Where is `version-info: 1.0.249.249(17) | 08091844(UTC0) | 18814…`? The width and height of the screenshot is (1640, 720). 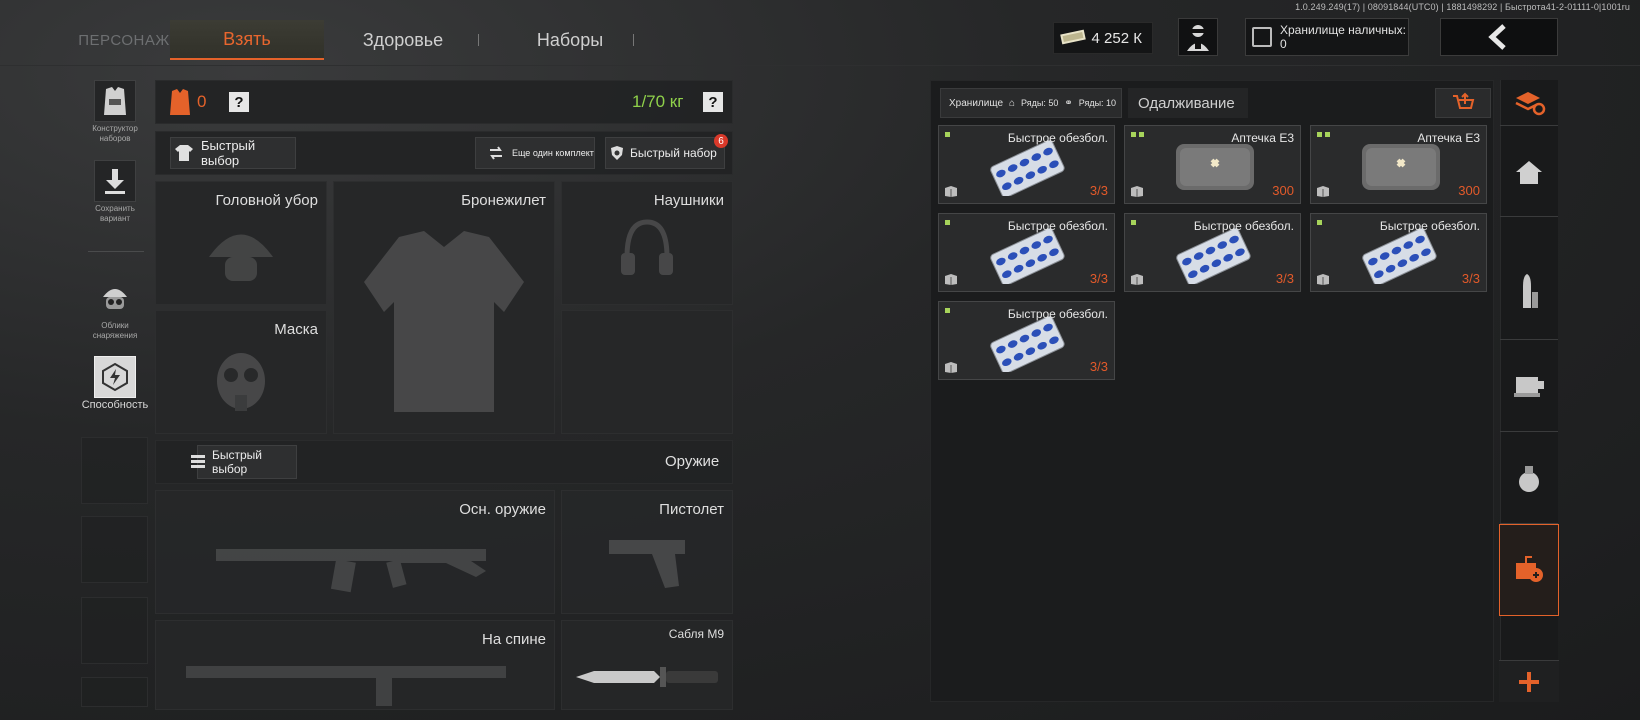
version-info: 1.0.249.249(17) | 08091844(UTC0) | 18814… is located at coordinates (1462, 7).